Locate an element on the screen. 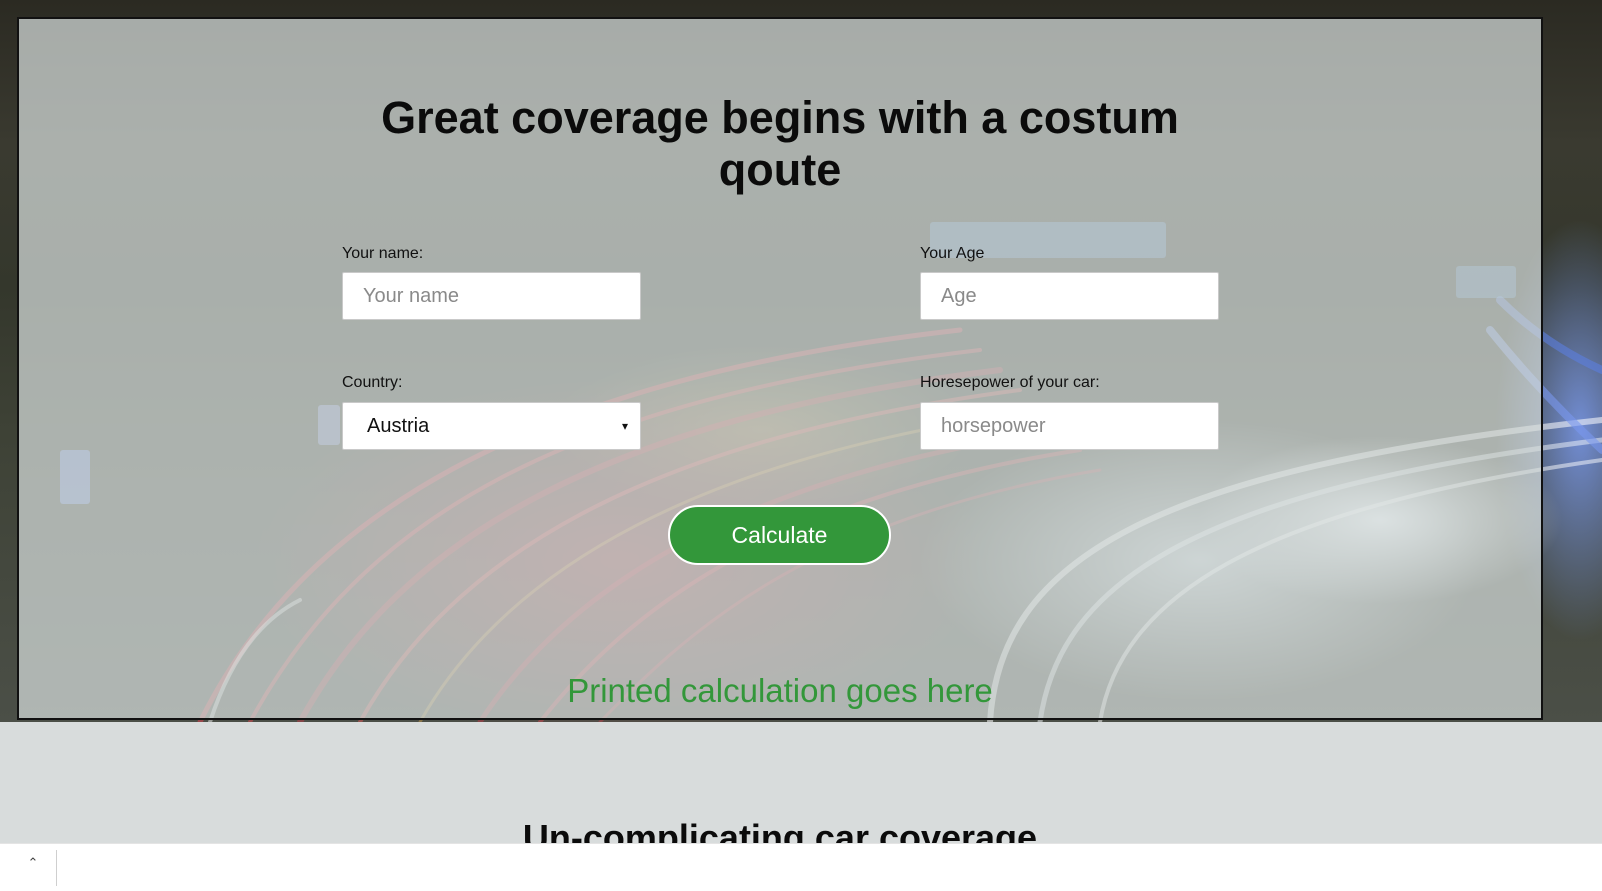  dropdown-caret-icon: ▾ is located at coordinates (624, 426).